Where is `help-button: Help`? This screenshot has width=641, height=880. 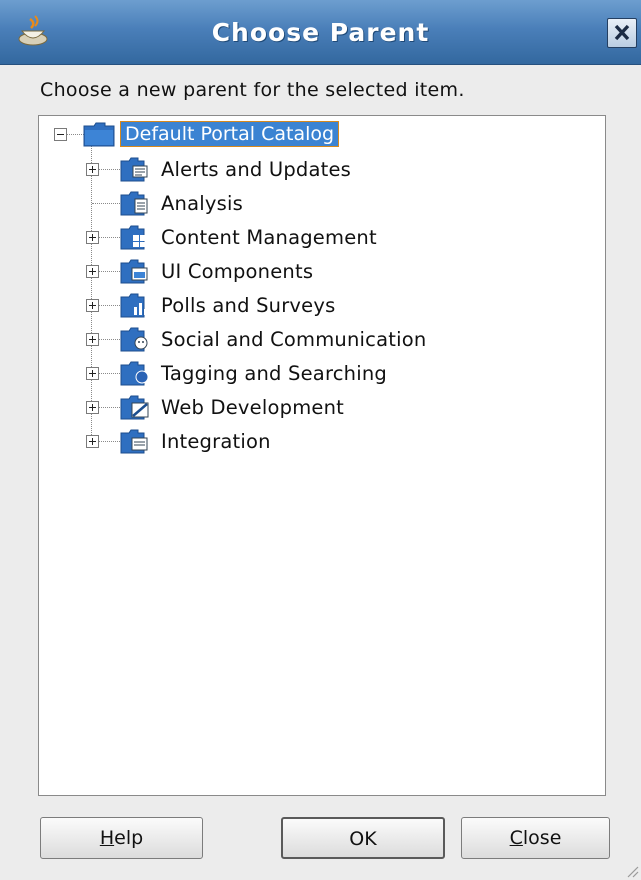 help-button: Help is located at coordinates (121, 838).